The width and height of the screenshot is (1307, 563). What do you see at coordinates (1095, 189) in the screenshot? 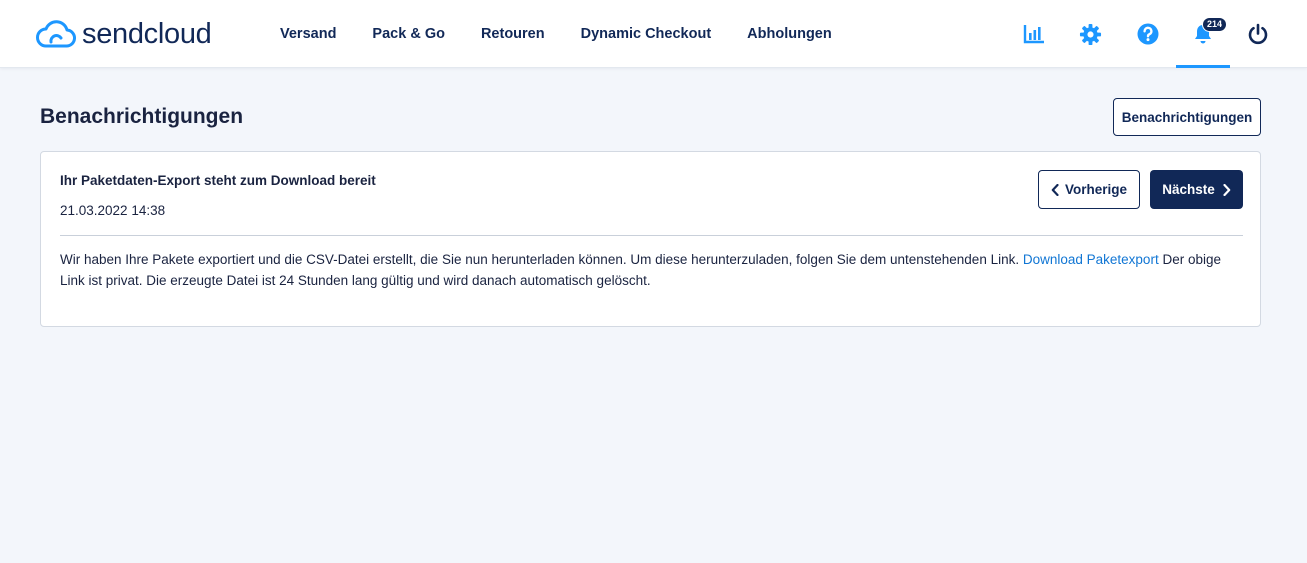
I see `previous-button-label: Vorherige` at bounding box center [1095, 189].